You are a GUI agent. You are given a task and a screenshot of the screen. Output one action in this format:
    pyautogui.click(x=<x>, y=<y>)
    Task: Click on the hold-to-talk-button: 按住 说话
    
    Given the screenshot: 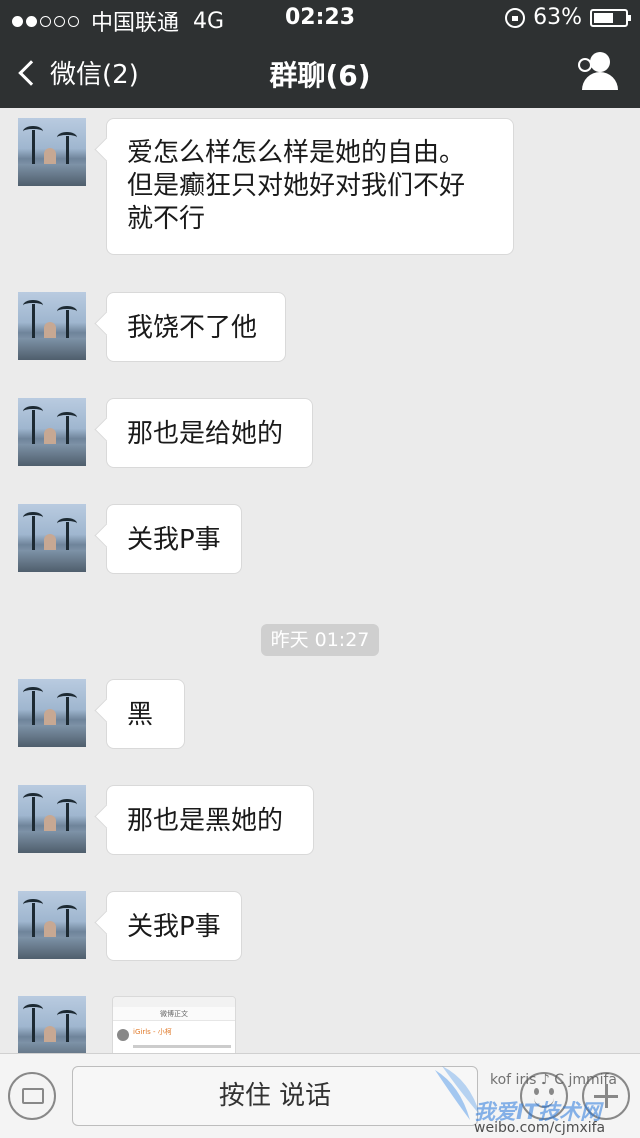 What is the action you would take?
    pyautogui.click(x=275, y=1096)
    